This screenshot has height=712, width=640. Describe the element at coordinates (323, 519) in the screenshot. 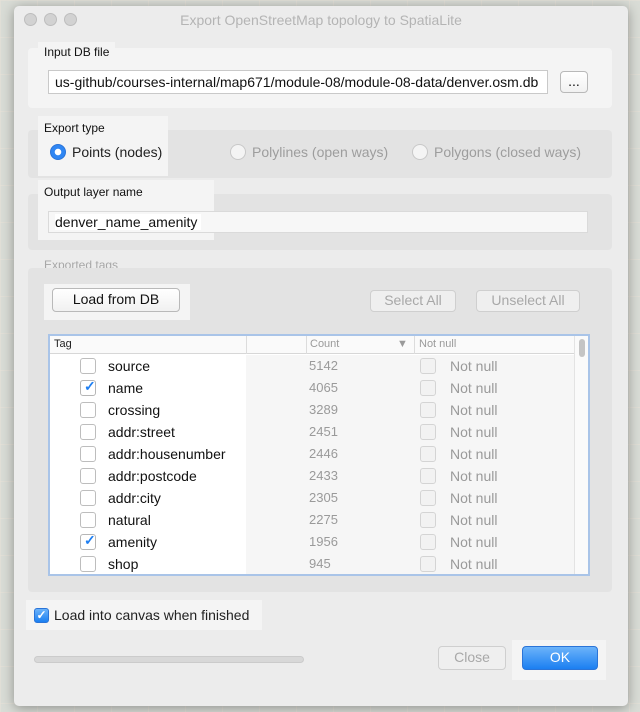

I see `tag-count: 2275` at that location.